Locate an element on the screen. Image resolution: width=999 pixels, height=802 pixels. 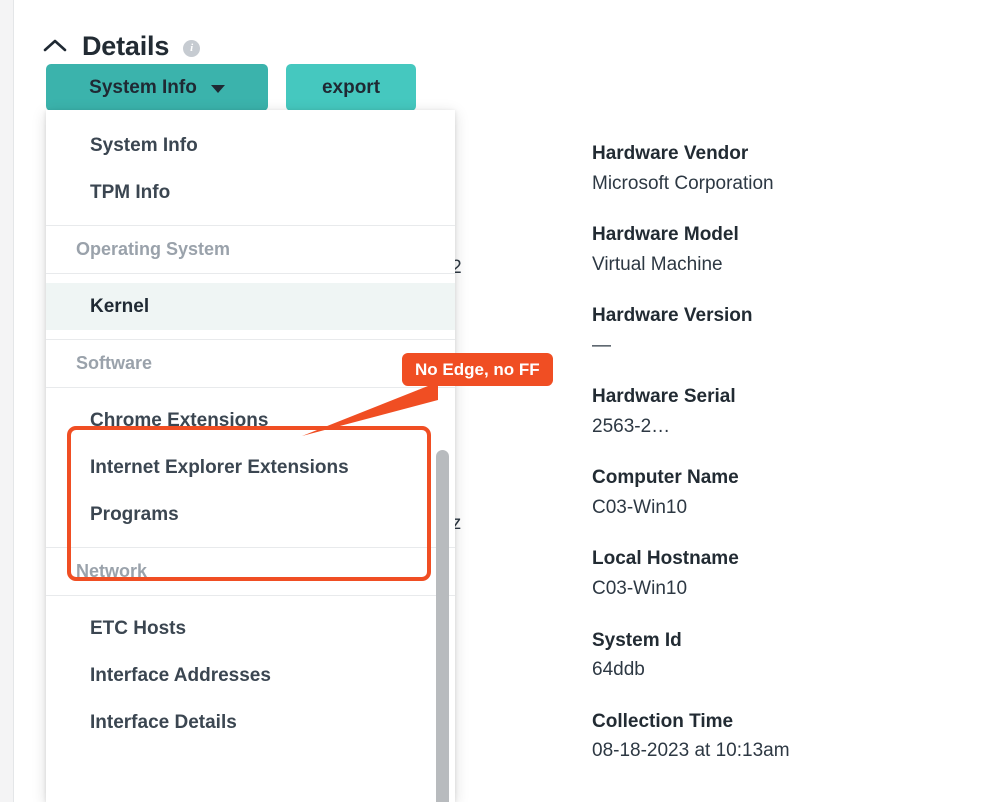
detail-field-value: Microsoft Corporation is located at coordinates (683, 183).